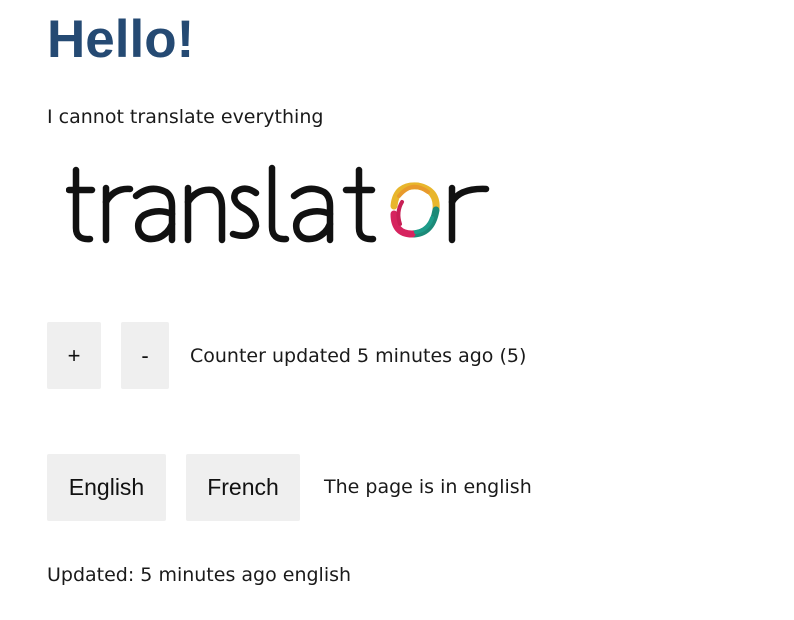 This screenshot has height=620, width=794. Describe the element at coordinates (74, 355) in the screenshot. I see `increment-button: +` at that location.